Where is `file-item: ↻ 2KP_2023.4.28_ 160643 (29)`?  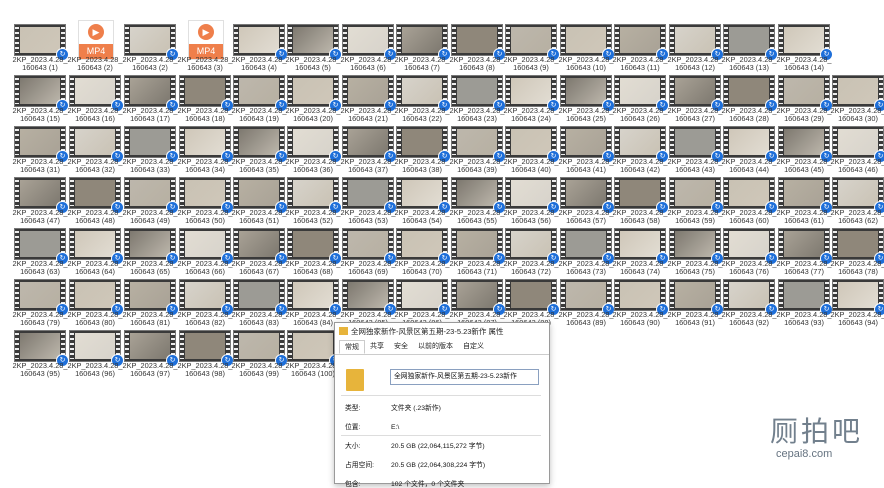 file-item: ↻ 2KP_2023.4.28_ 160643 (29) is located at coordinates (804, 99).